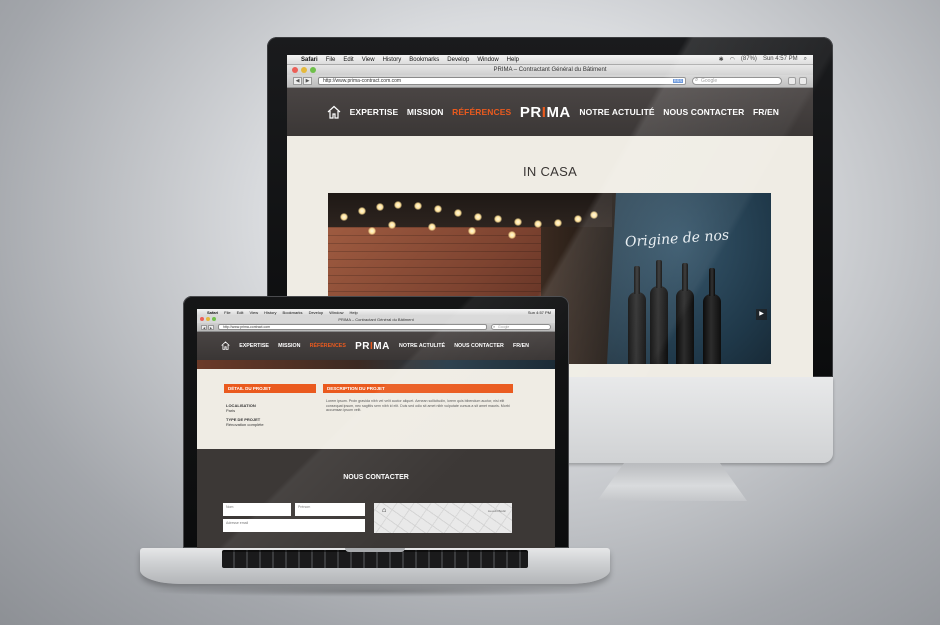  What do you see at coordinates (294, 525) in the screenshot?
I see `email-field: Adresse email` at bounding box center [294, 525].